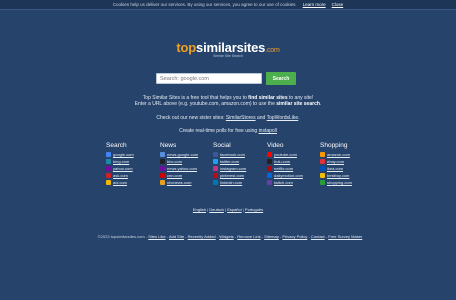 This screenshot has height=300, width=456. I want to click on lang-deutsch: Deutsch, so click(216, 209).